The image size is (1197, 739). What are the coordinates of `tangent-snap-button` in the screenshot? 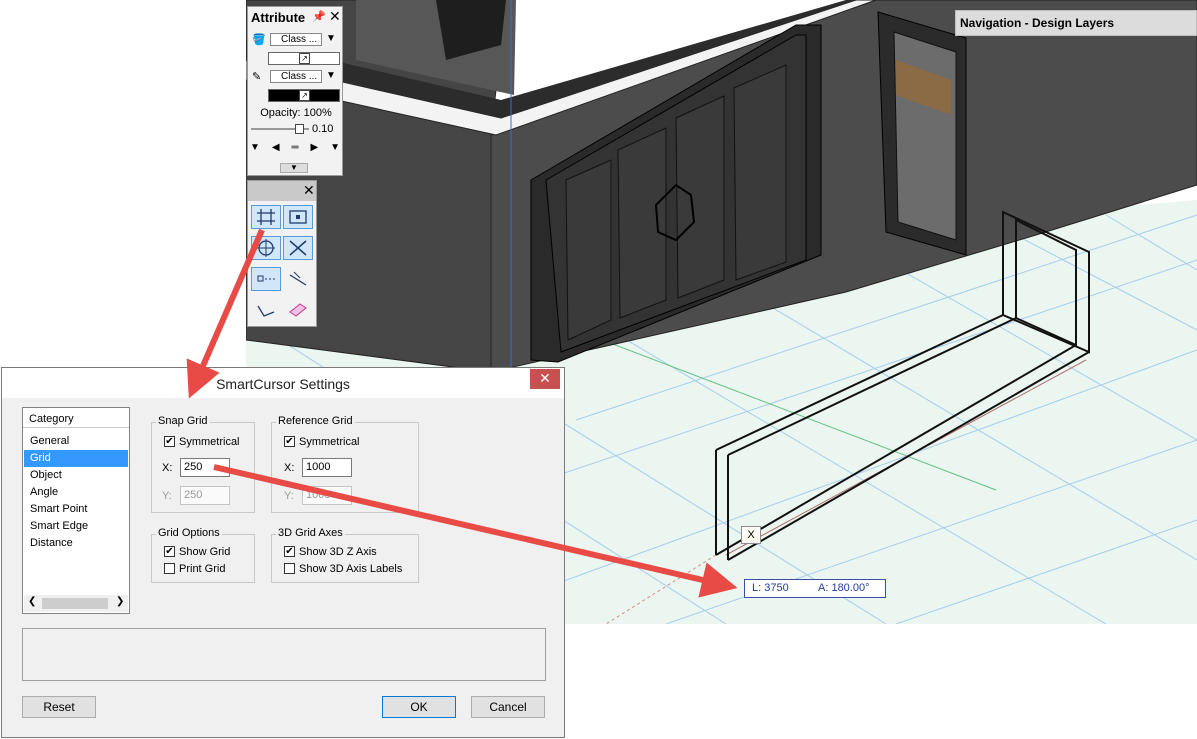 It's located at (266, 309).